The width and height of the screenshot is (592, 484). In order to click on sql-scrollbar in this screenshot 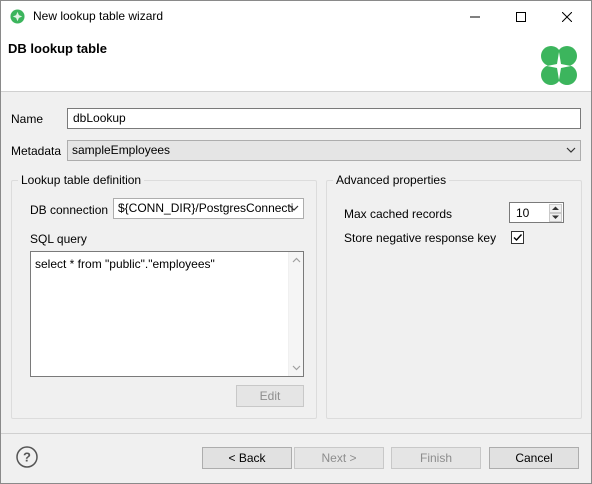, I will do `click(295, 314)`.